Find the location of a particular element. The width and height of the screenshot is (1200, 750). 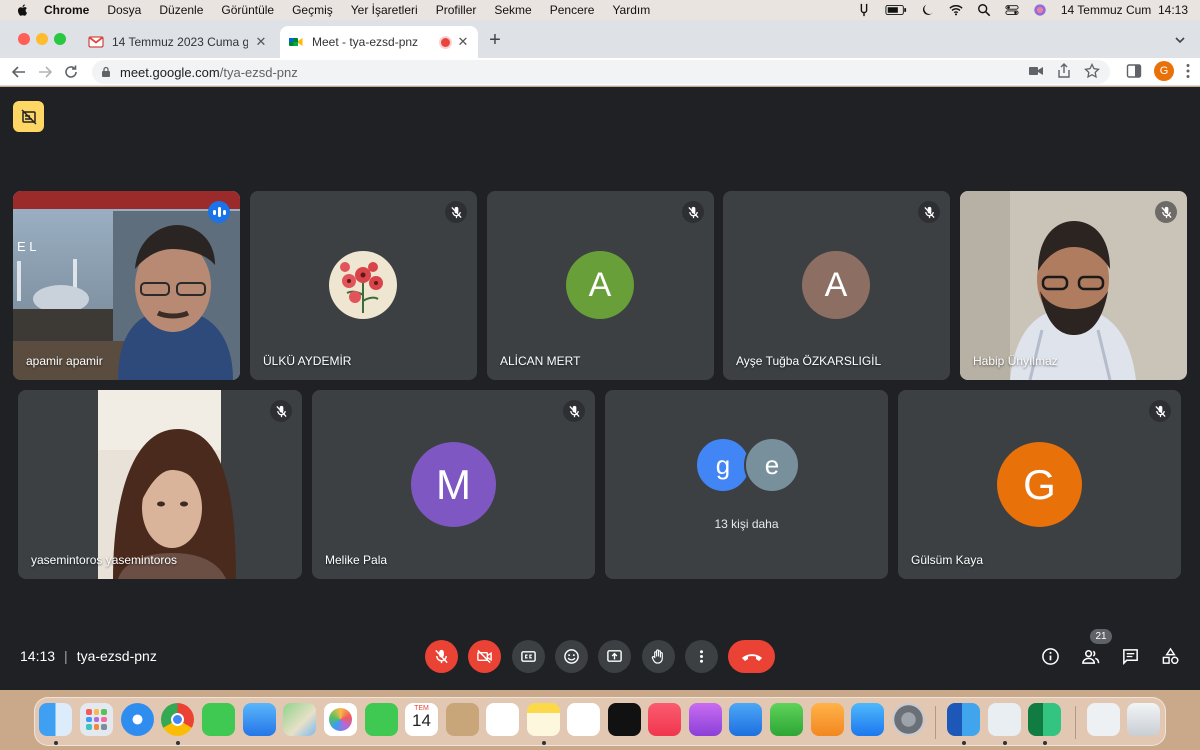

camera-toggle-button is located at coordinates (484, 656).